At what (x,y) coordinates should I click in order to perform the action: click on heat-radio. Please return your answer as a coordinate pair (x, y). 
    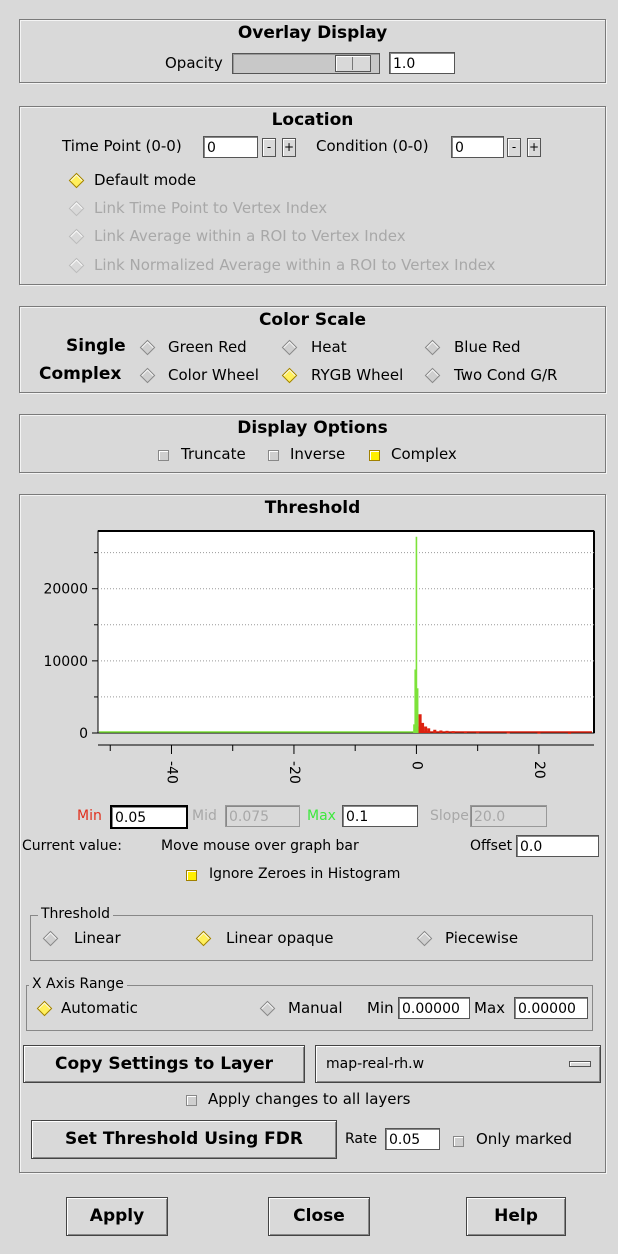
    Looking at the image, I should click on (289, 347).